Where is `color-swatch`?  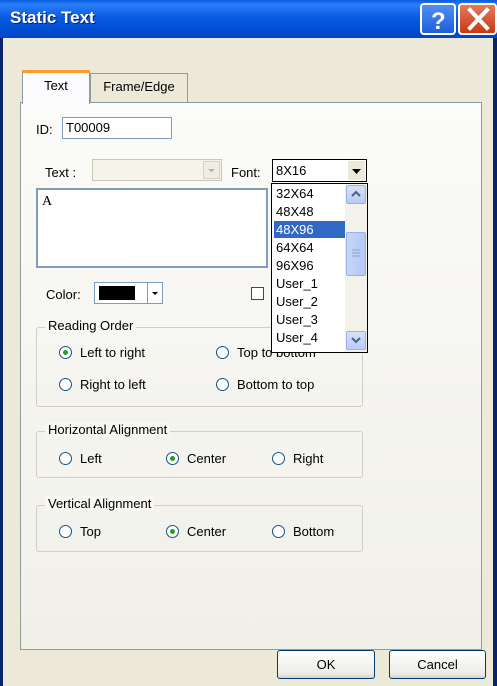 color-swatch is located at coordinates (117, 293).